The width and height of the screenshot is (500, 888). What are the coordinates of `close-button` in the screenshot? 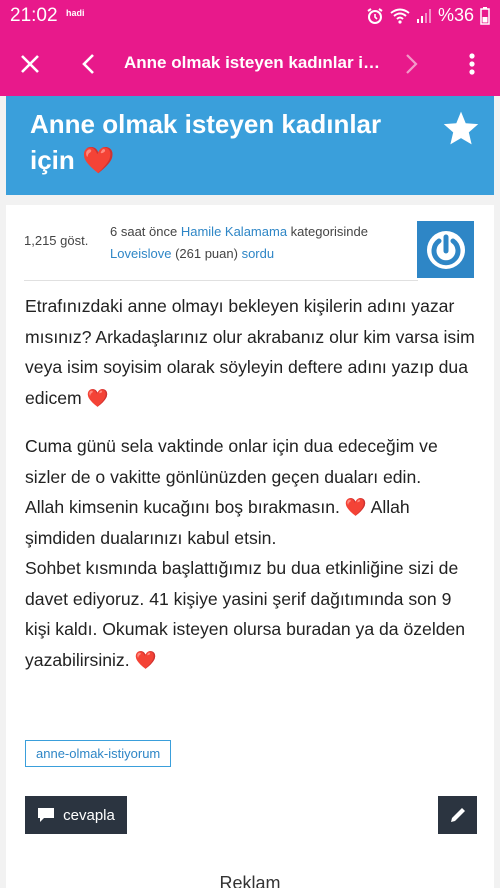 It's located at (30, 64).